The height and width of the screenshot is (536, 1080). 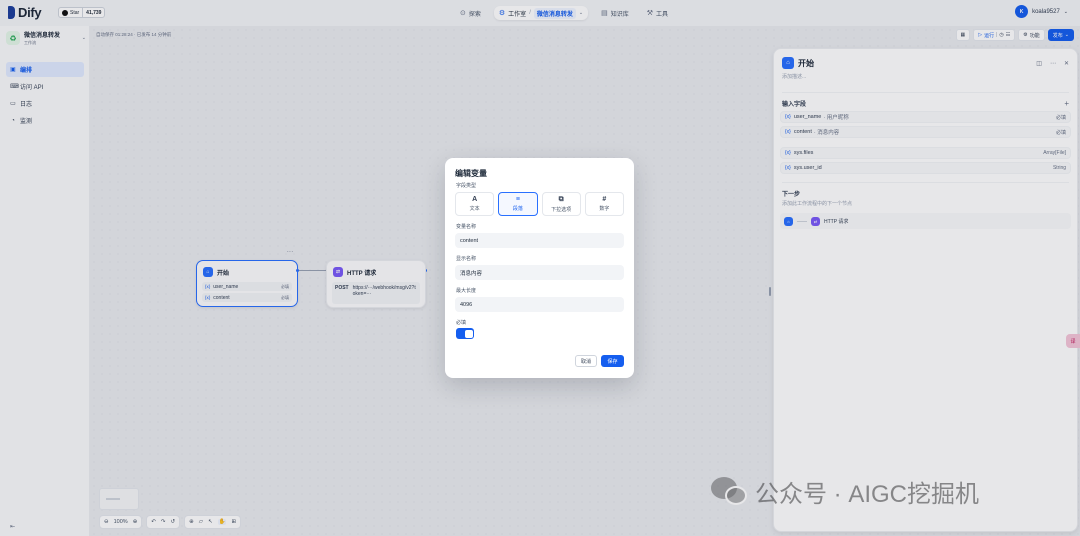 What do you see at coordinates (471, 173) in the screenshot?
I see `modal-title: 编辑变量` at bounding box center [471, 173].